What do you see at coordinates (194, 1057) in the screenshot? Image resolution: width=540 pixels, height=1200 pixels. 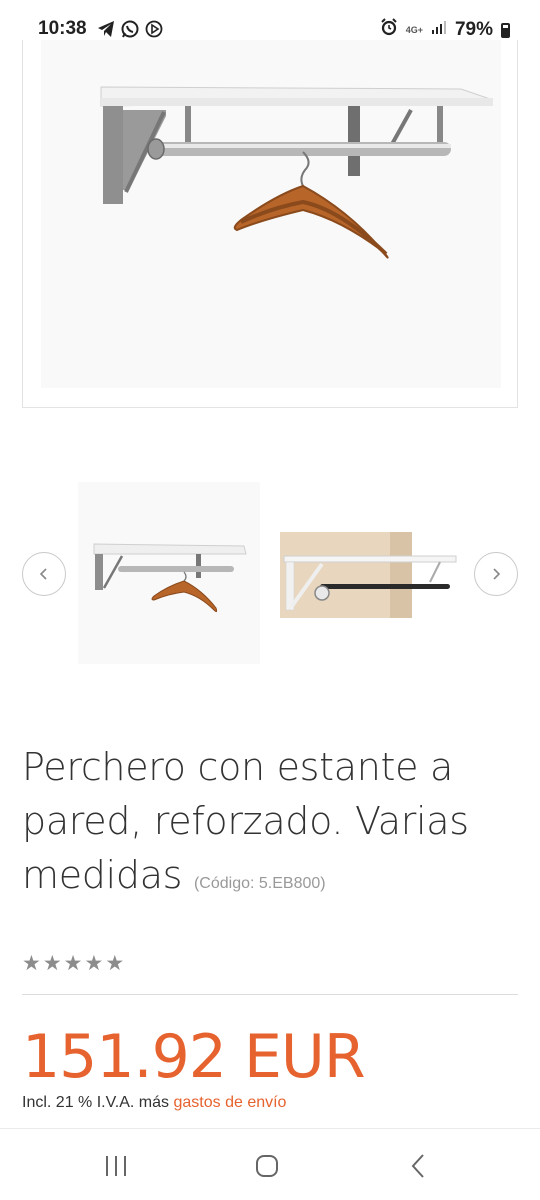 I see `product-price: 151.92 EUR` at bounding box center [194, 1057].